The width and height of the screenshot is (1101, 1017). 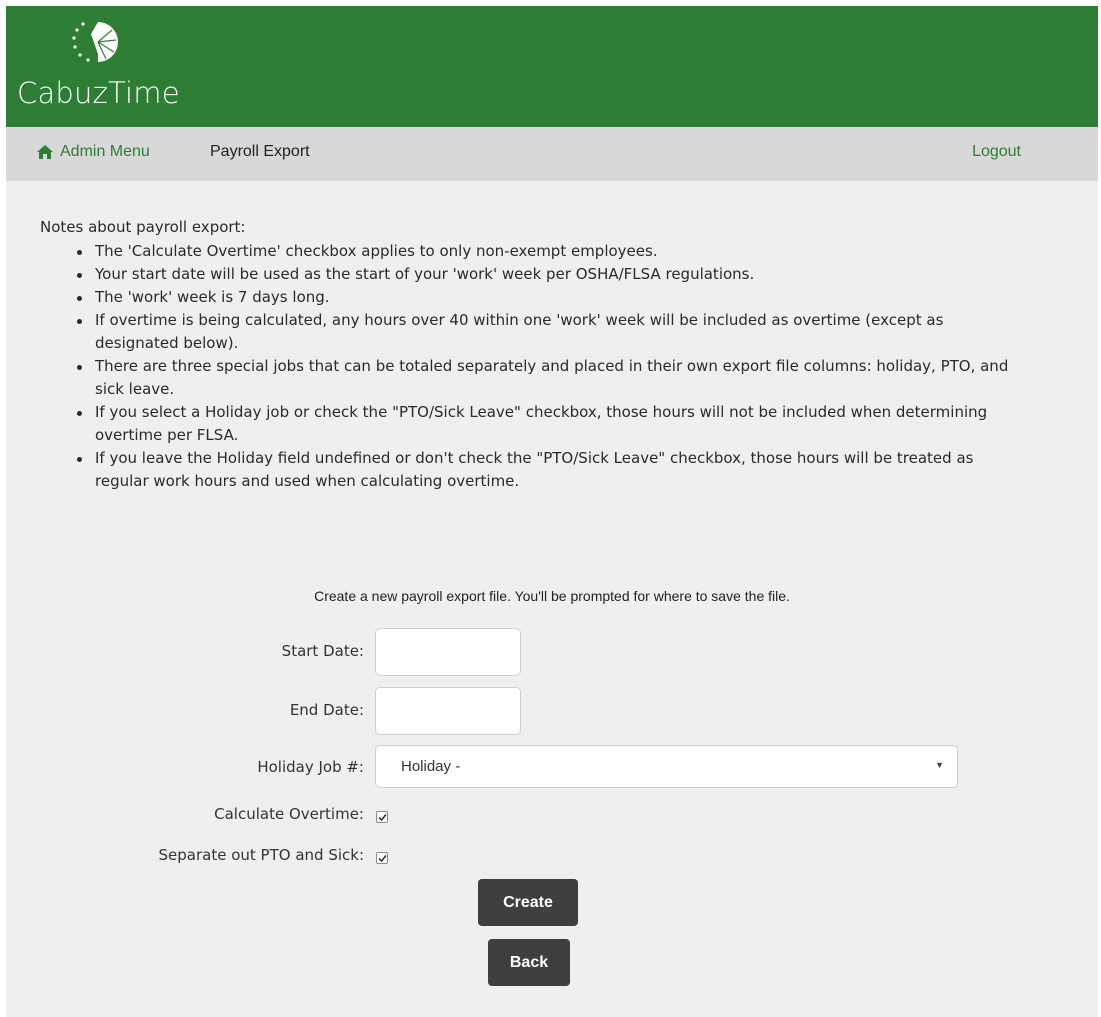 What do you see at coordinates (550, 297) in the screenshot?
I see `notes-list-item: The 'work' week is 7 days long.` at bounding box center [550, 297].